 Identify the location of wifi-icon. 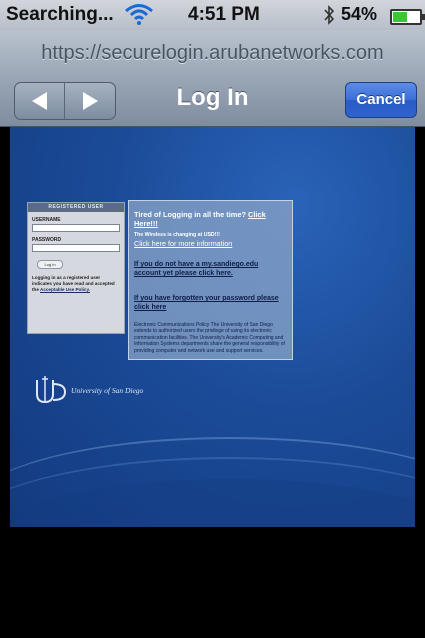
(139, 14).